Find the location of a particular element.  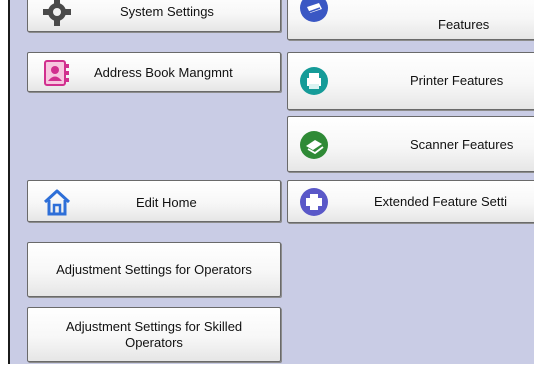

adjustment-settings-operators-label: Adjustment Settings for Operators is located at coordinates (154, 269).